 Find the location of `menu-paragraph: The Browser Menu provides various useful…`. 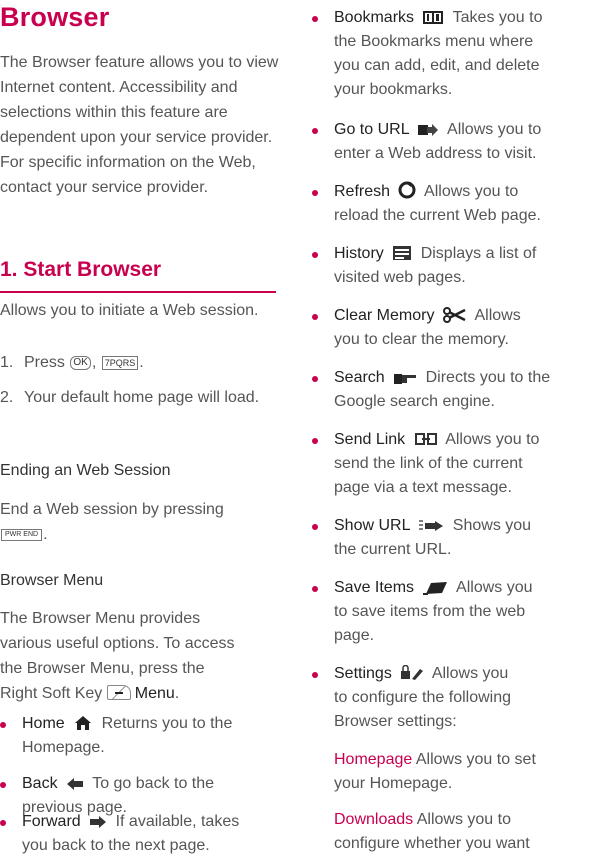

menu-paragraph: The Browser Menu provides various useful… is located at coordinates (117, 656).